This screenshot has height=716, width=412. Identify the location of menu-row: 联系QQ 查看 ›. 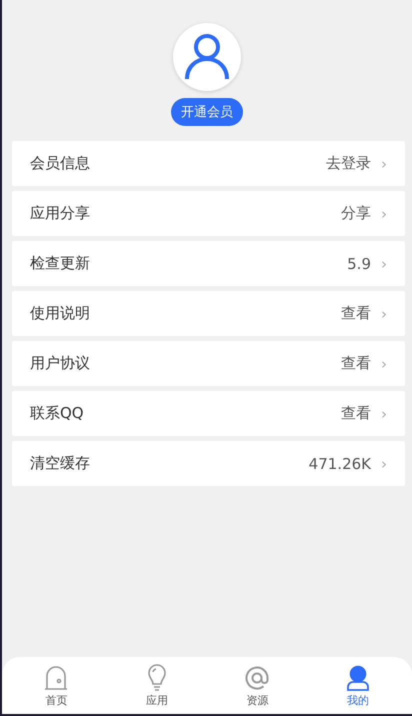
(208, 413).